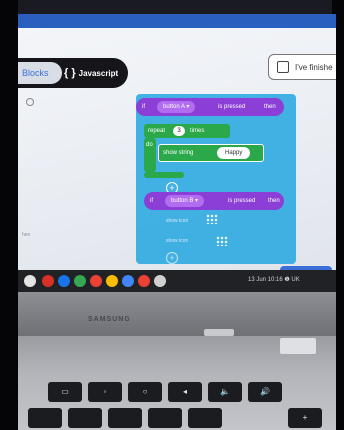 The width and height of the screenshot is (344, 430). What do you see at coordinates (298, 346) in the screenshot?
I see `power-key-area` at bounding box center [298, 346].